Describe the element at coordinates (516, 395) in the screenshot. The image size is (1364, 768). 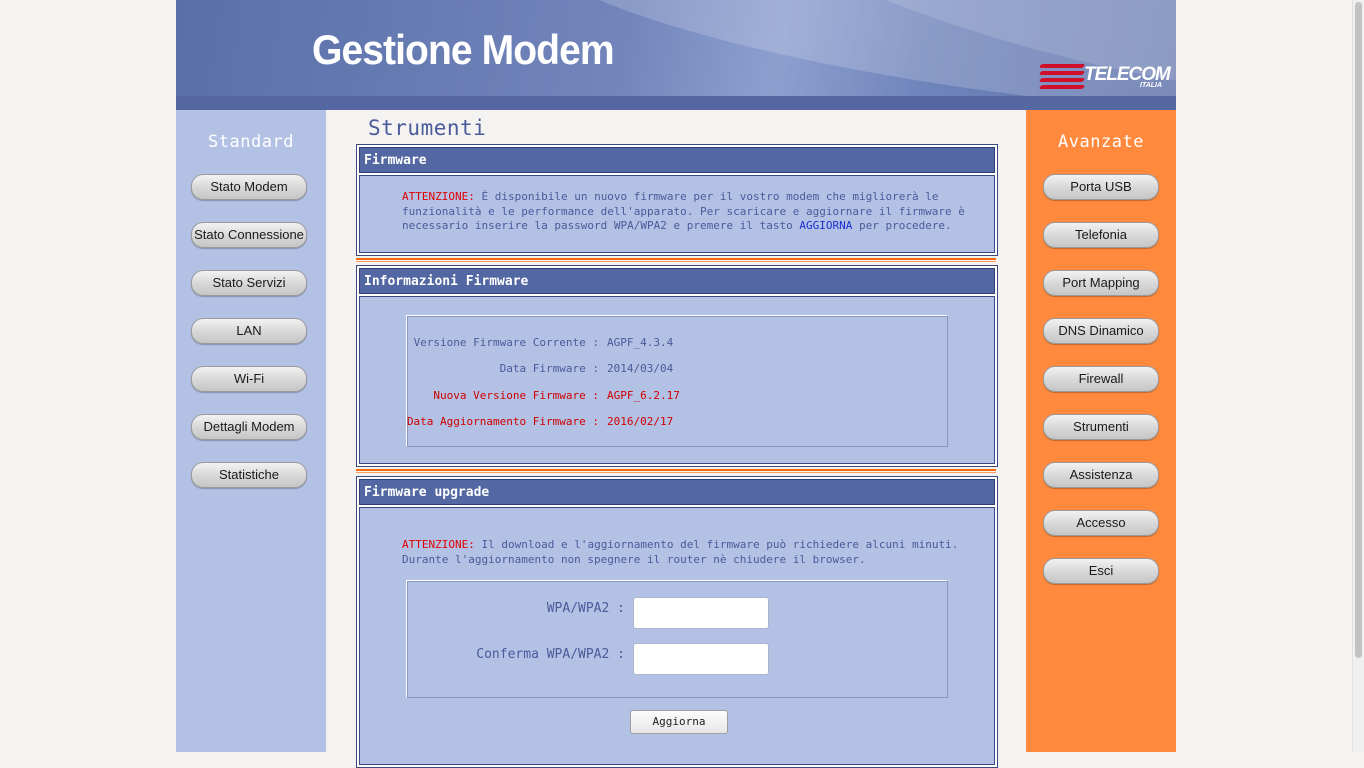
I see `info-label: Nuova Versione Firmware :` at that location.